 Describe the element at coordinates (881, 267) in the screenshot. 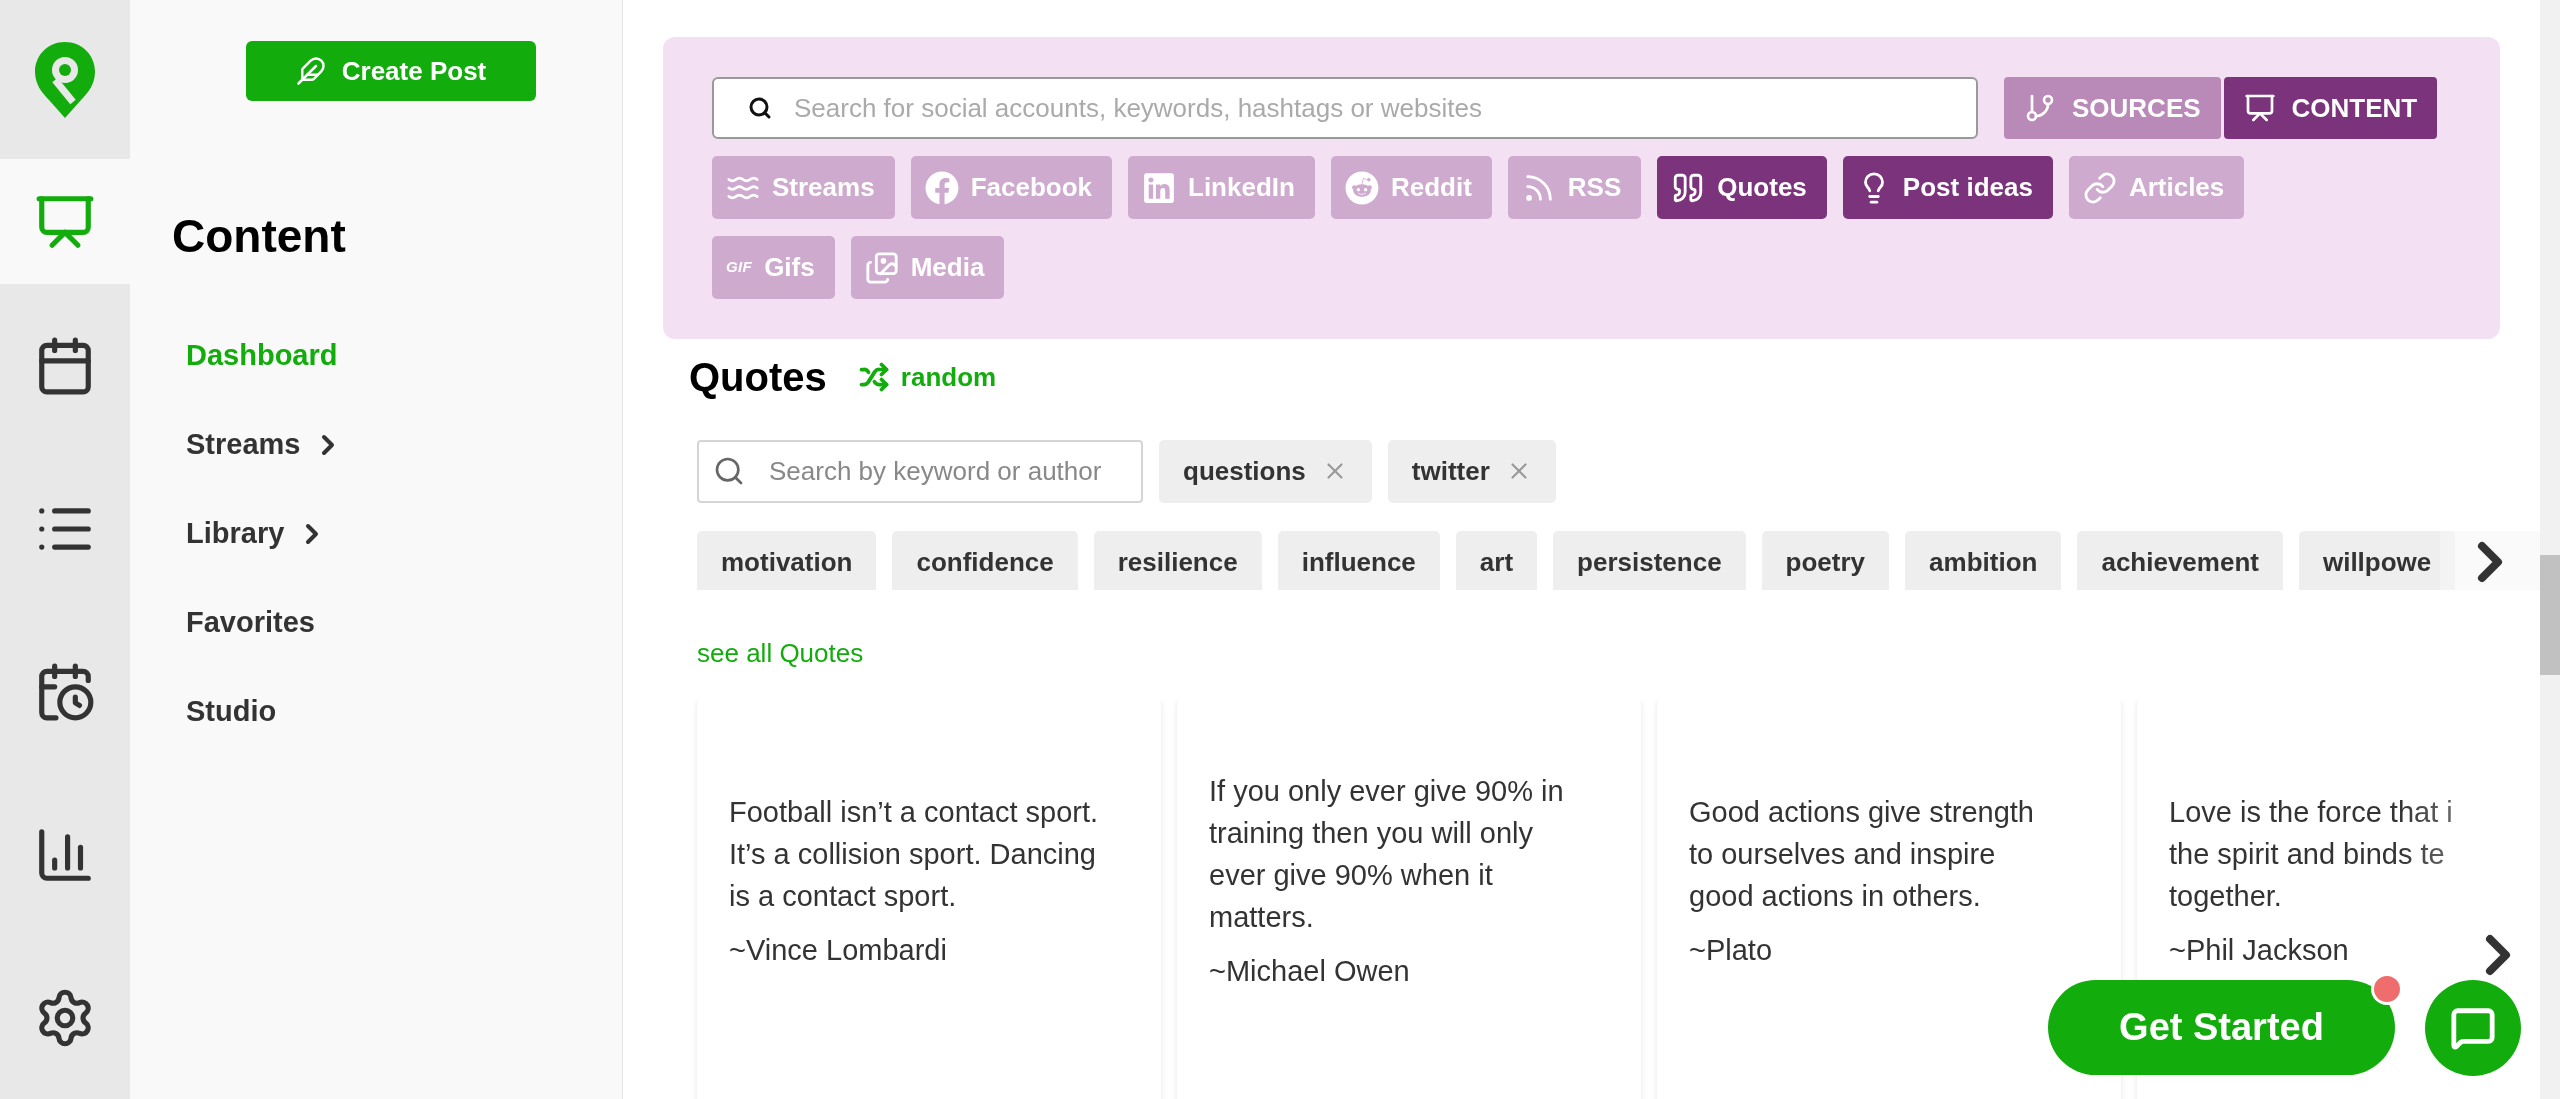

I see `images-icon` at that location.